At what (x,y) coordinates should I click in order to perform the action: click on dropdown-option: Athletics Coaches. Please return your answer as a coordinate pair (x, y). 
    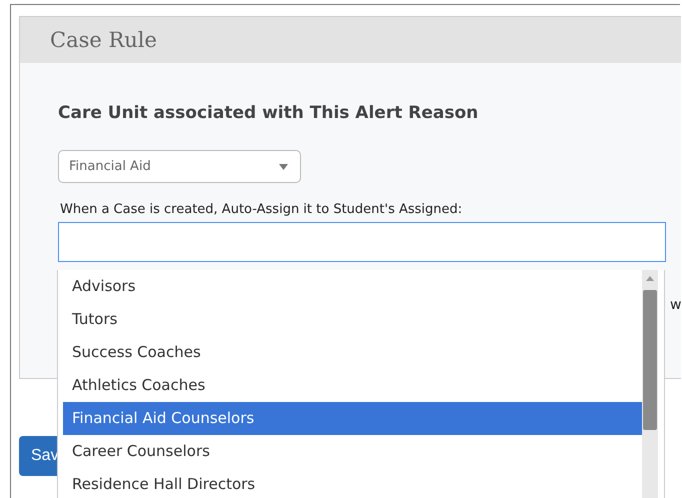
    Looking at the image, I should click on (352, 385).